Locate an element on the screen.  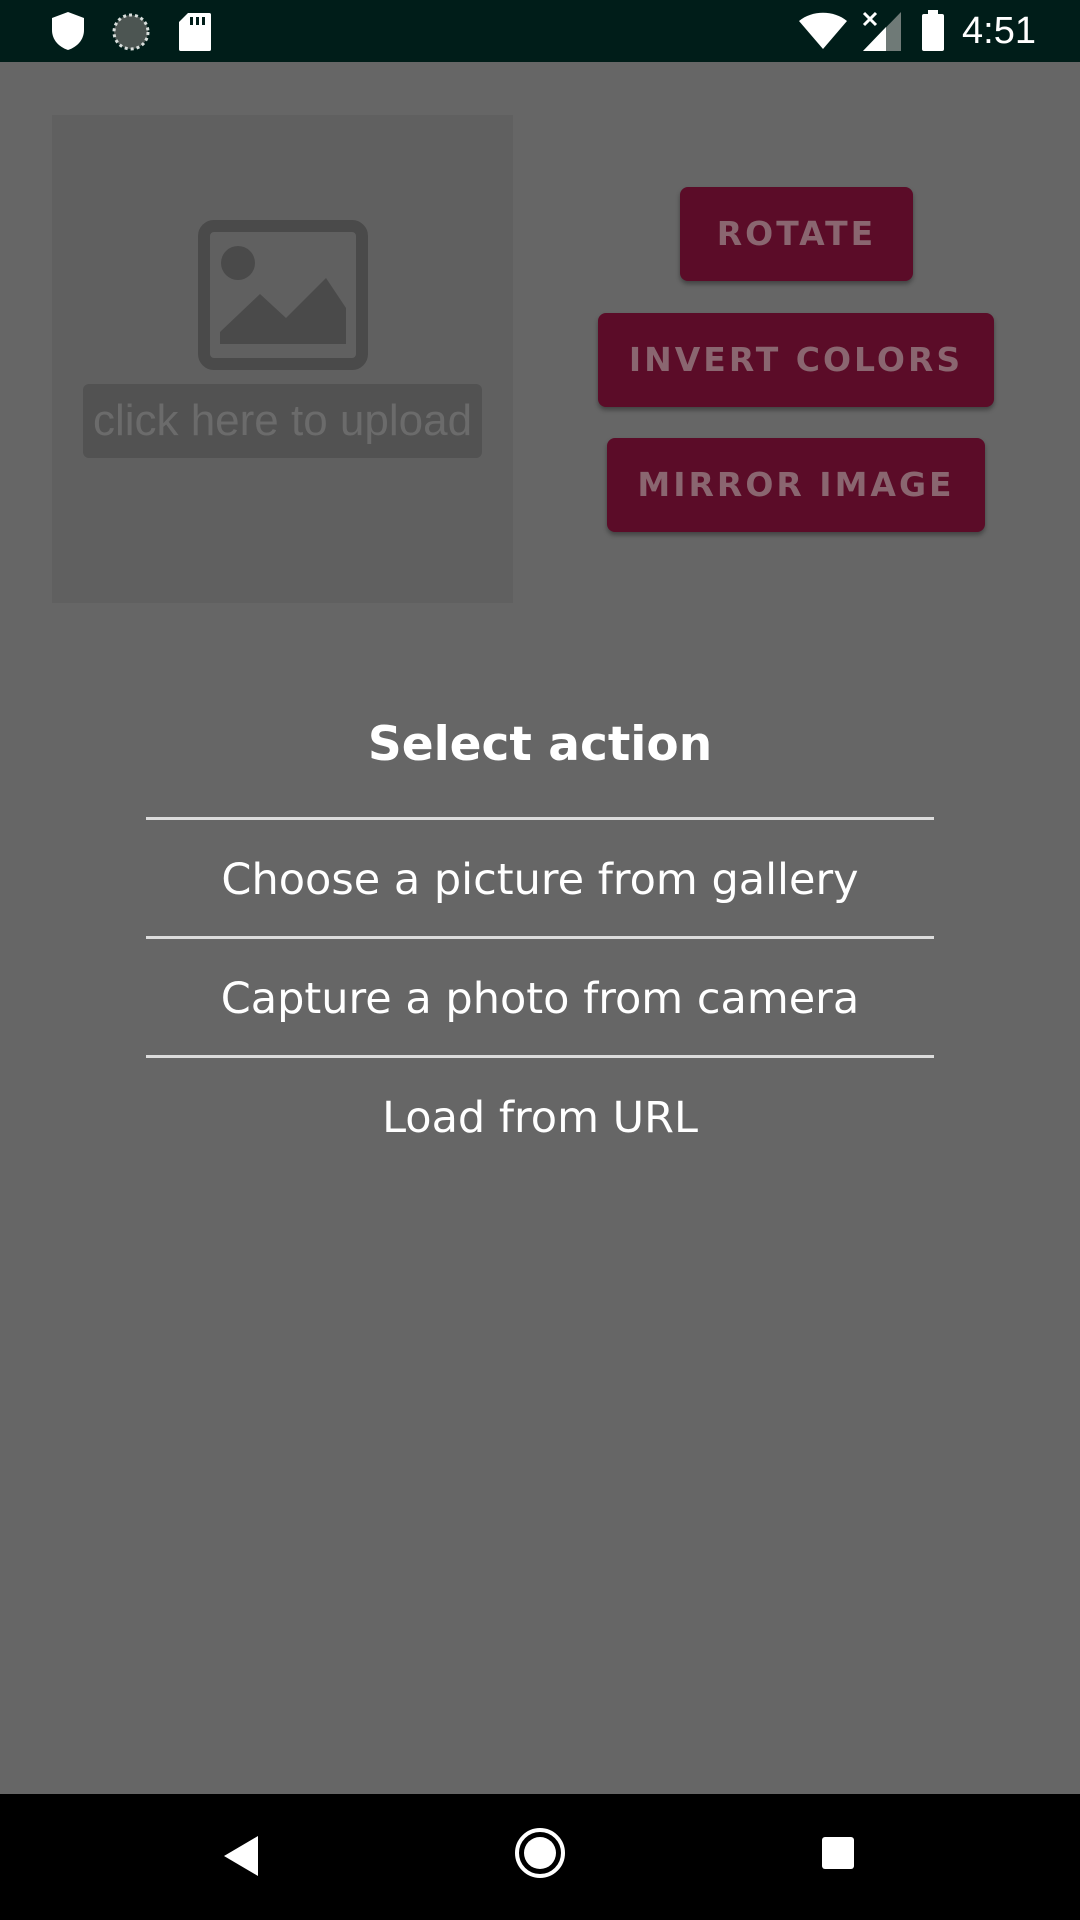
upload-label: click here to upload is located at coordinates (282, 421).